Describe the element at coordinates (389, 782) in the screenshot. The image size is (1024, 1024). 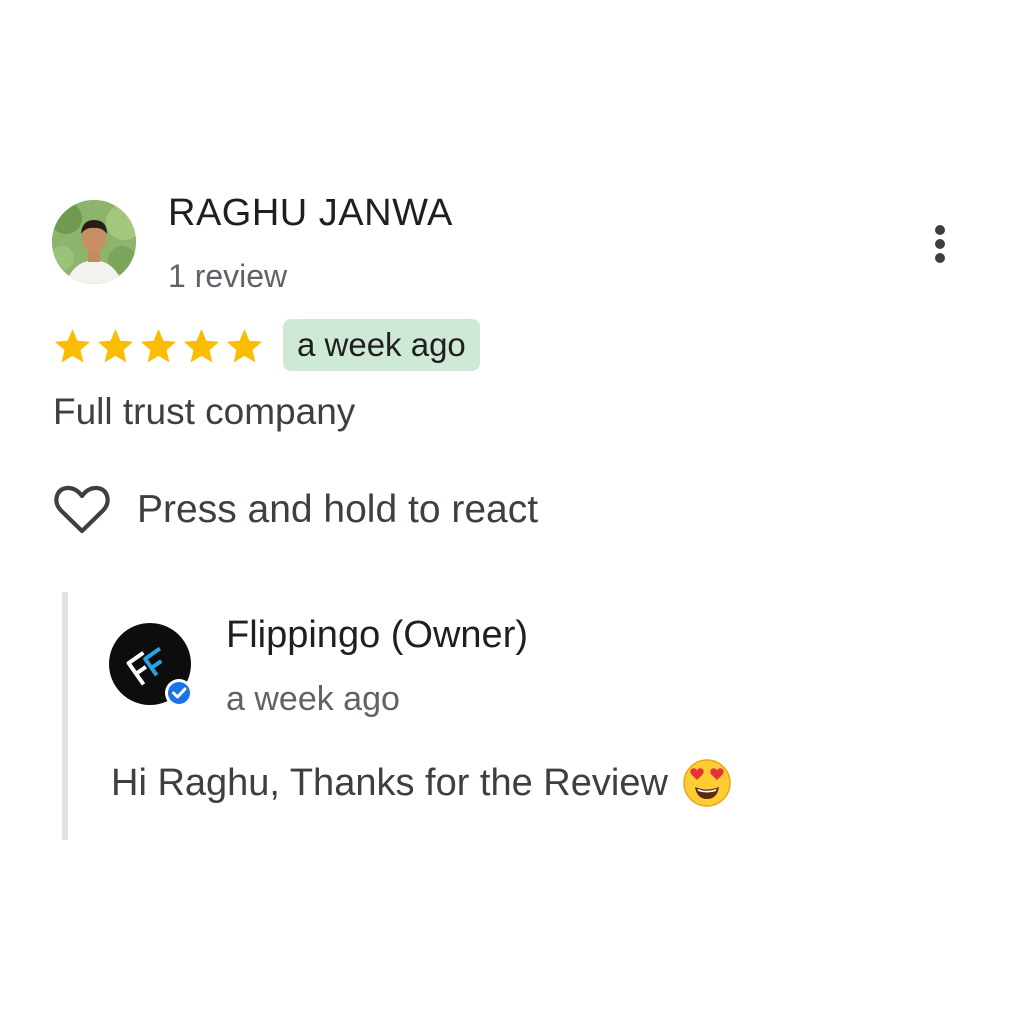
I see `reply-text: Hi Raghu, Thanks for the Review` at that location.